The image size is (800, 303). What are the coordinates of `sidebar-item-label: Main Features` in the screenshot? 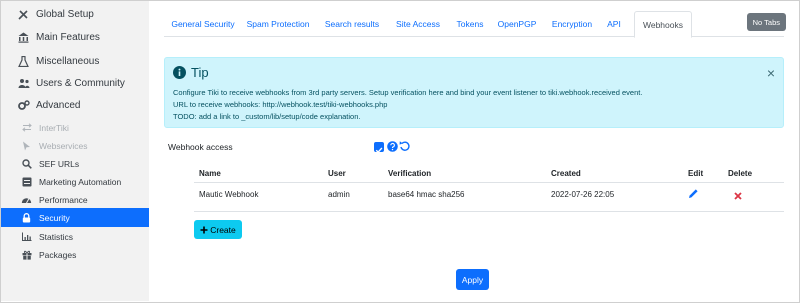 It's located at (68, 37).